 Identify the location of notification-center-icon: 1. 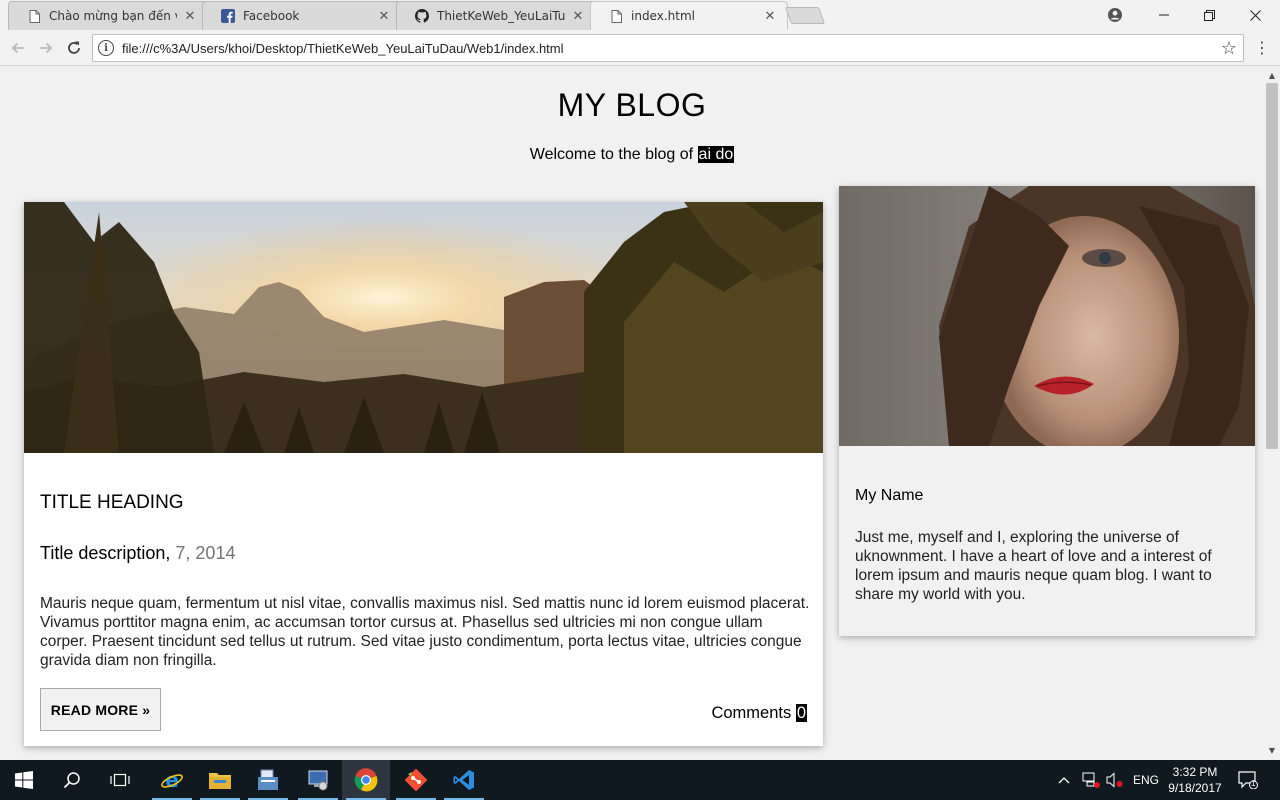
(1250, 780).